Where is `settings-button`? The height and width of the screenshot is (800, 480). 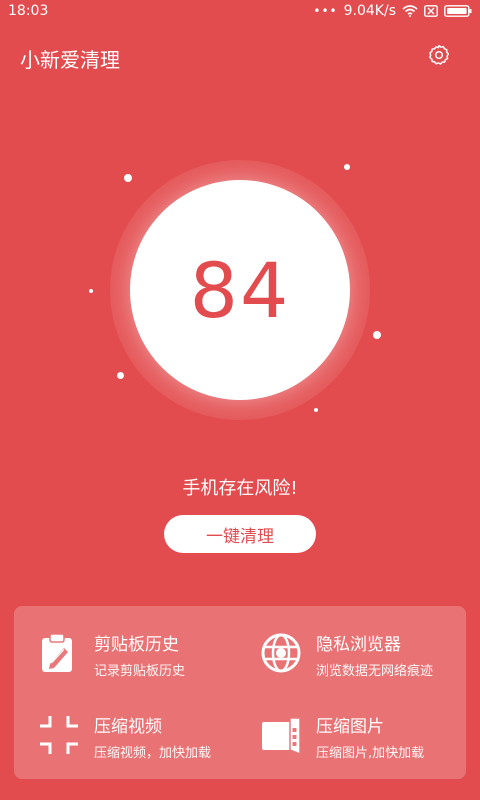
settings-button is located at coordinates (439, 55).